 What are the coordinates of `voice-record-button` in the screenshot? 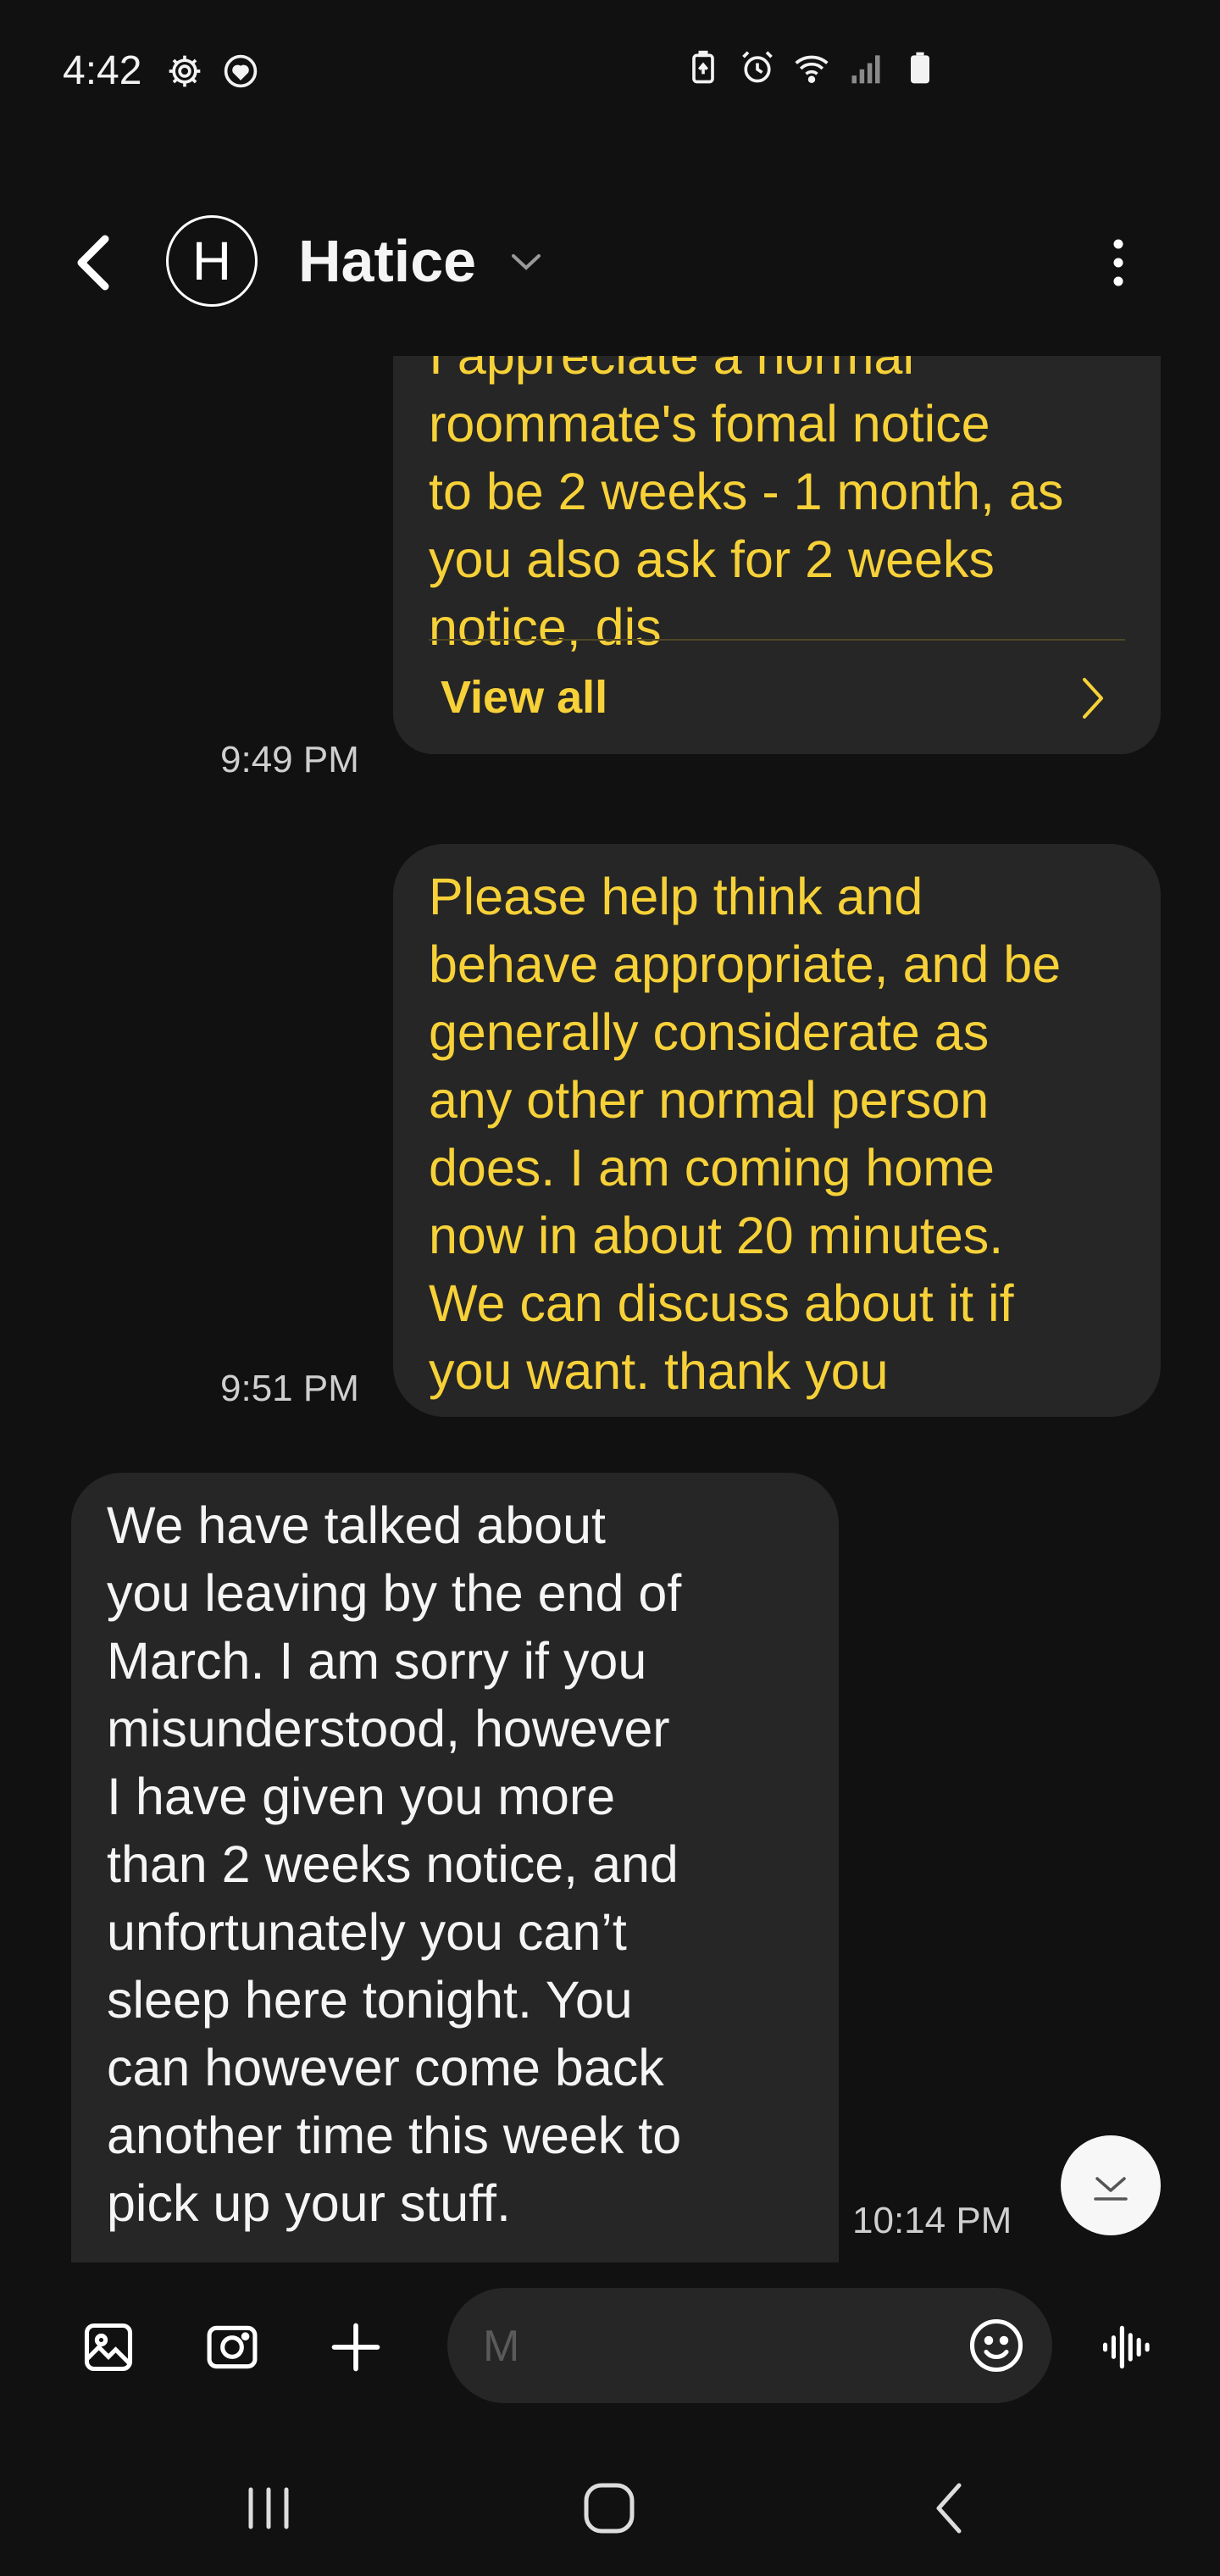 It's located at (1126, 2347).